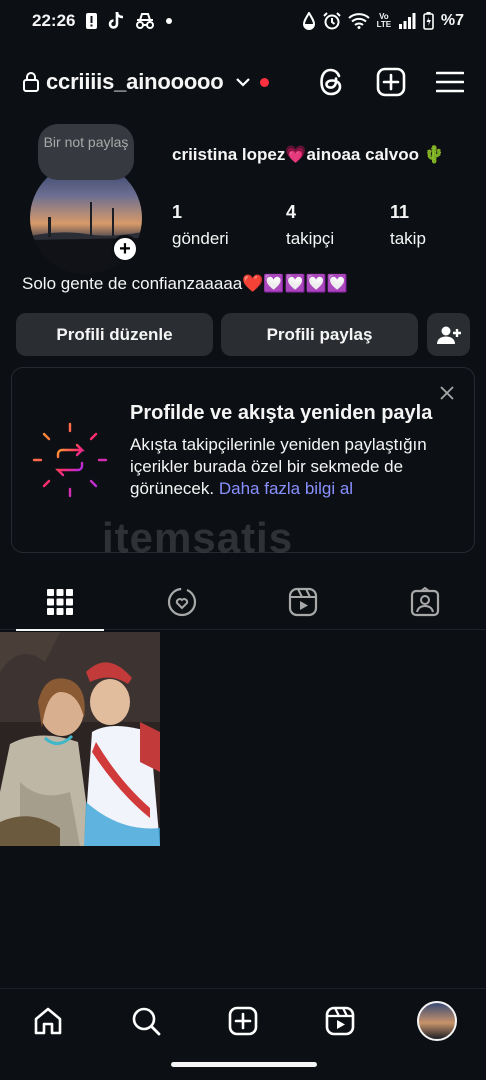 This screenshot has height=1080, width=486. I want to click on nav-search, so click(146, 1021).